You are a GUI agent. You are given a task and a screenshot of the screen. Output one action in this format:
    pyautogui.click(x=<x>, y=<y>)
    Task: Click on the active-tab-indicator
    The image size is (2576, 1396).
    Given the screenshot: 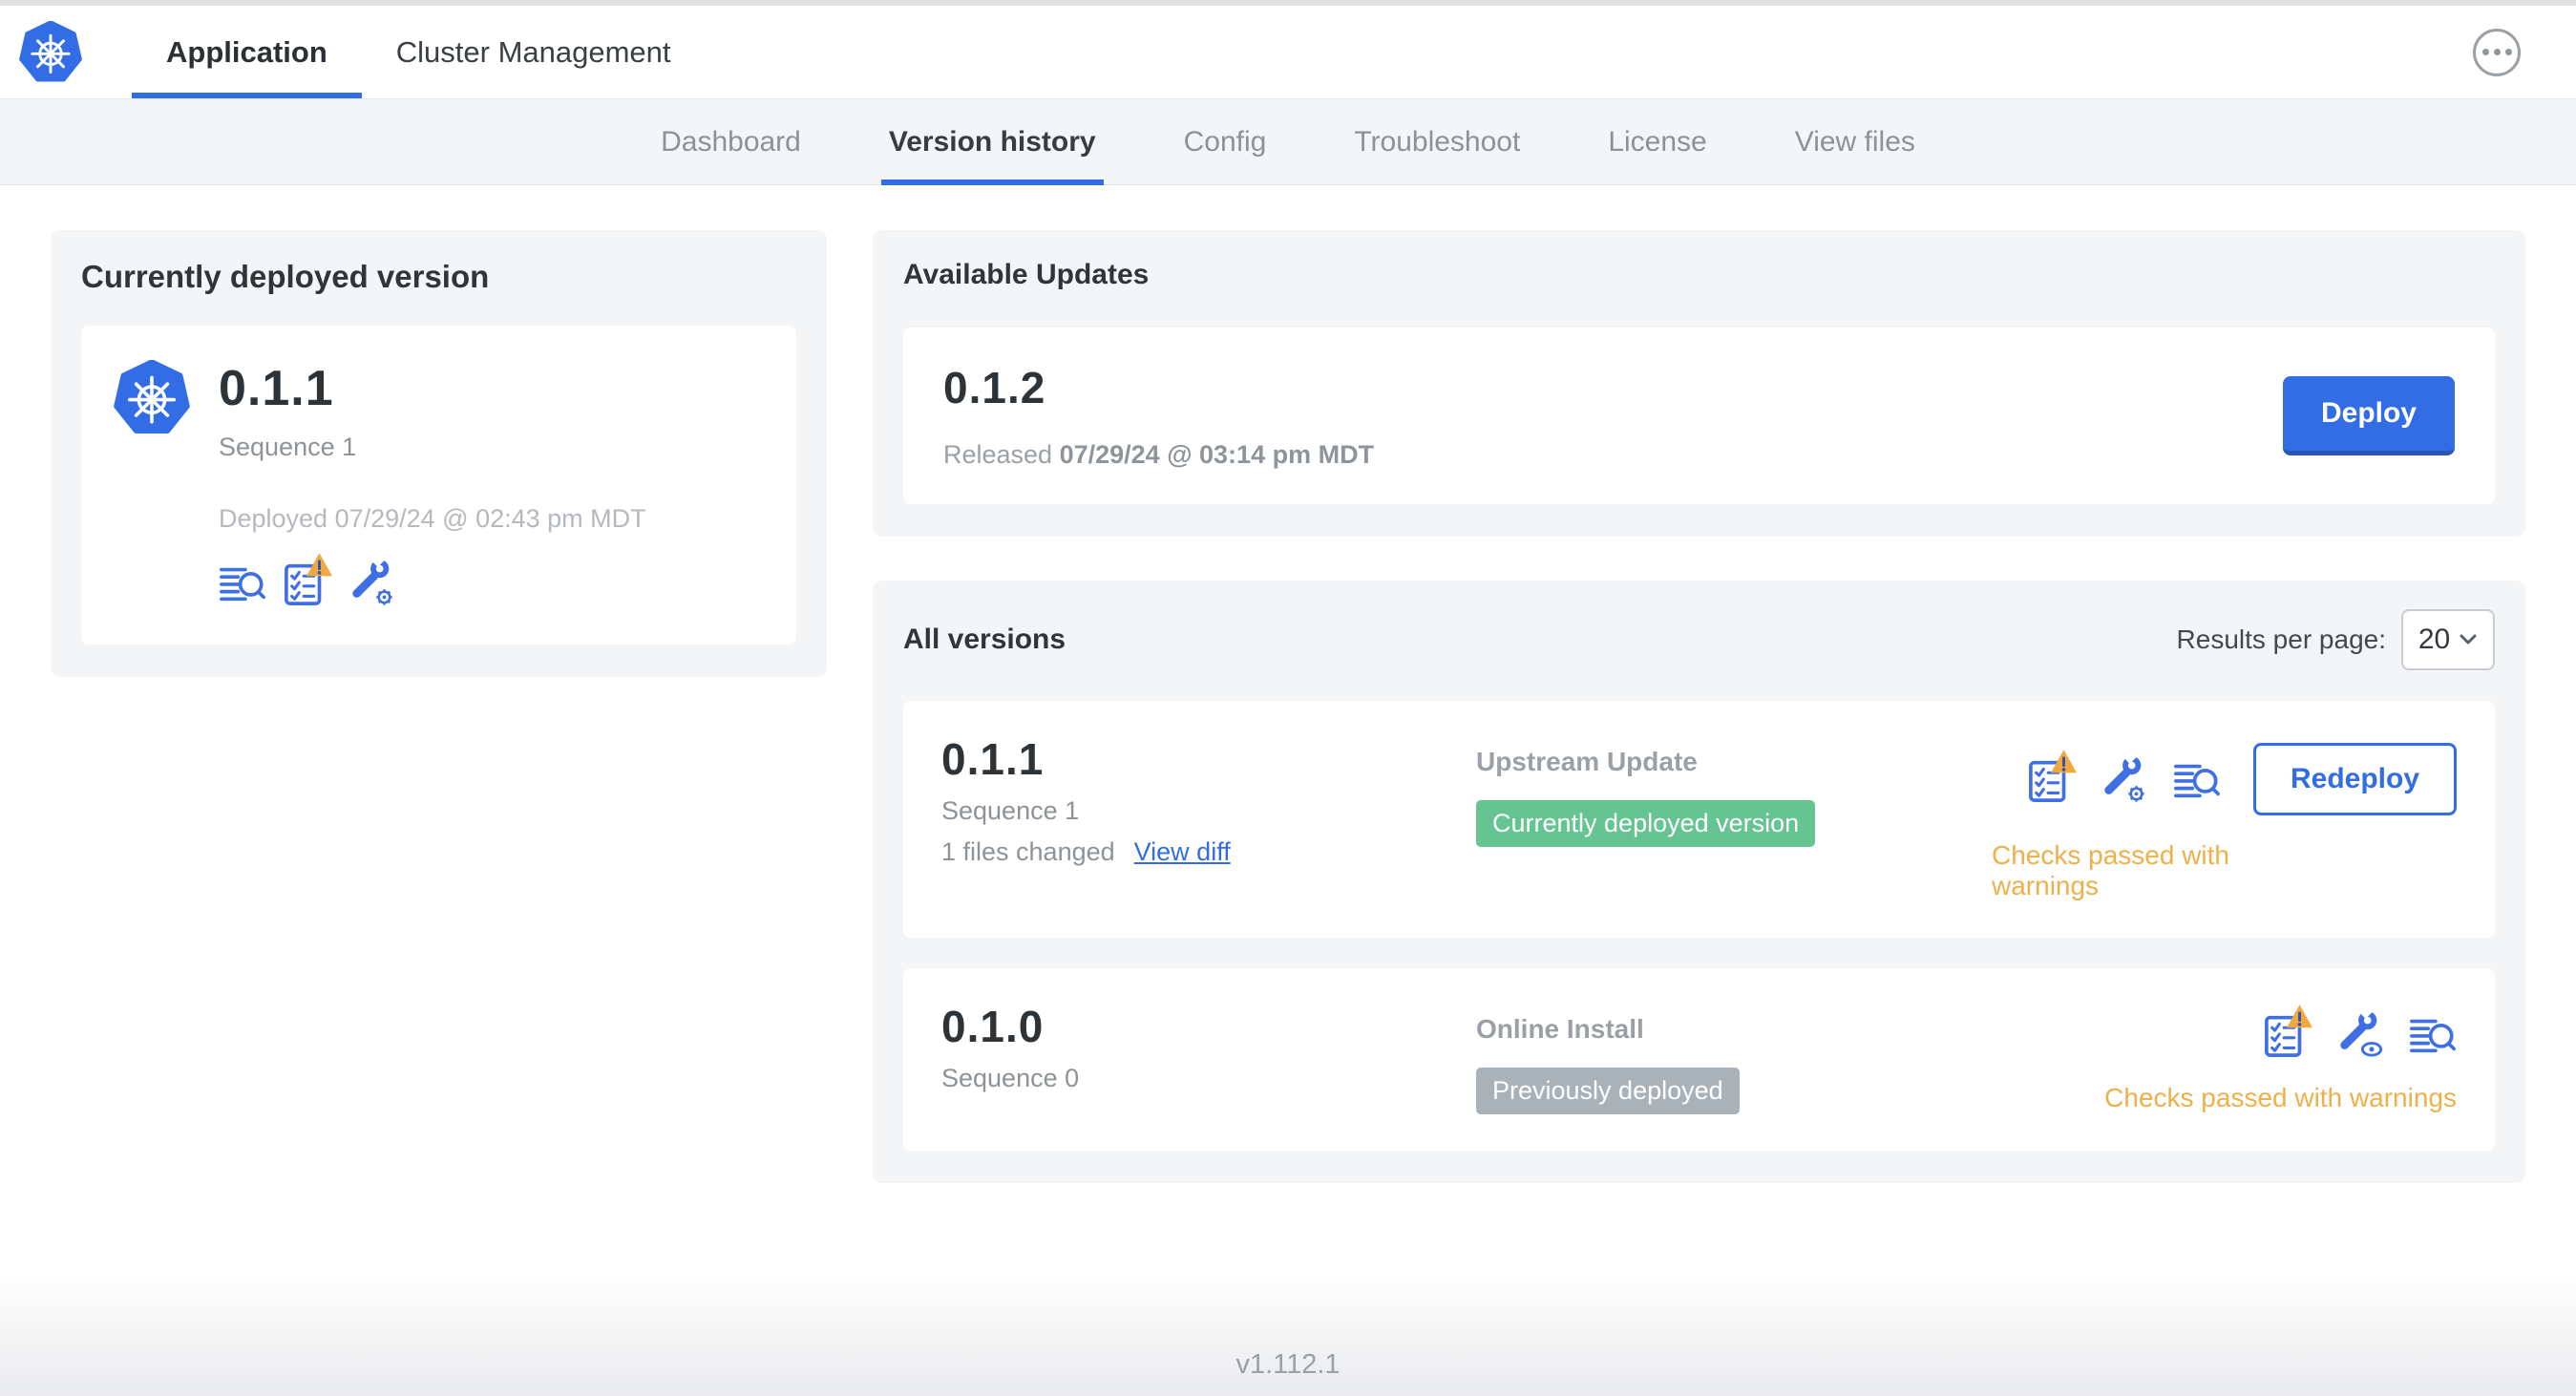 What is the action you would take?
    pyautogui.click(x=247, y=95)
    